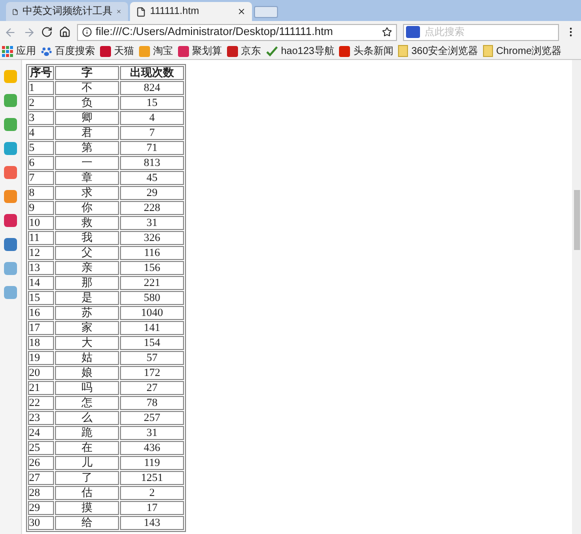 This screenshot has width=581, height=534. I want to click on tab-title: 中英文词频统计工具, so click(67, 11).